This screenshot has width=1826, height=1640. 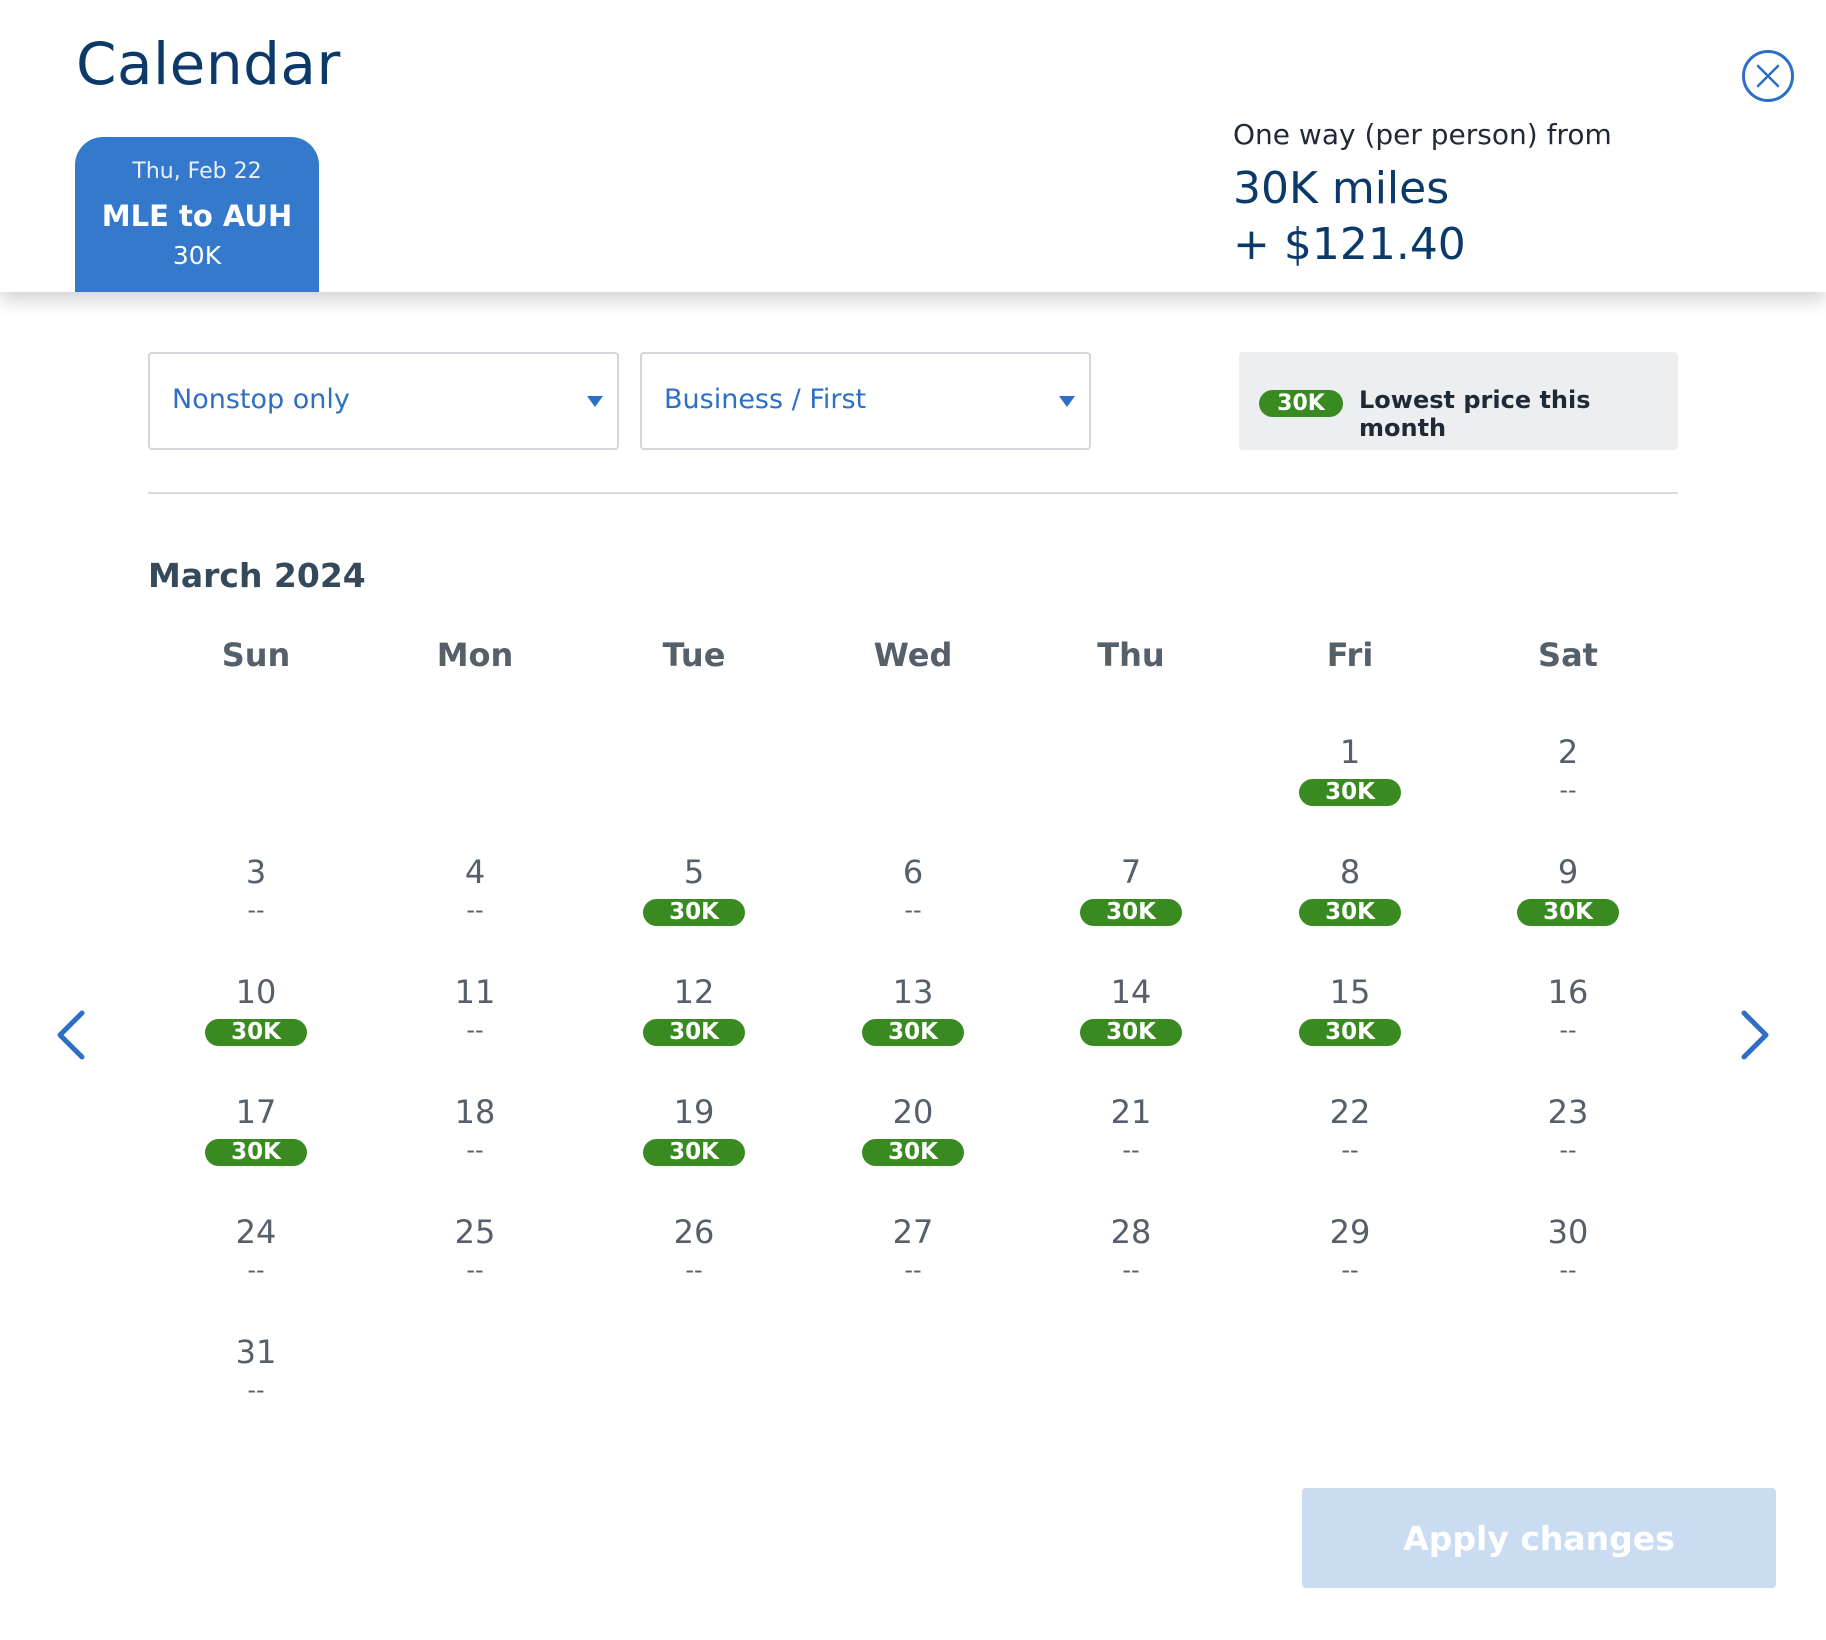 What do you see at coordinates (1539, 1538) in the screenshot?
I see `apply-changes-button: Apply changes` at bounding box center [1539, 1538].